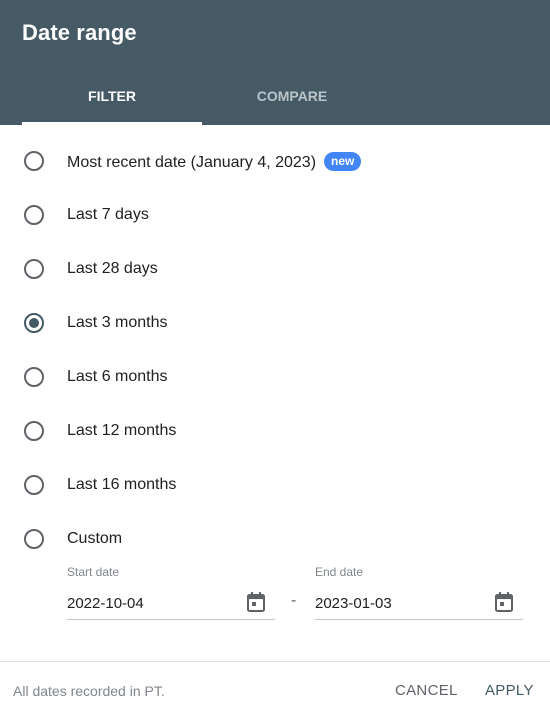 The width and height of the screenshot is (550, 721). I want to click on option-label: Most recent date (January 4, 2023) new, so click(214, 162).